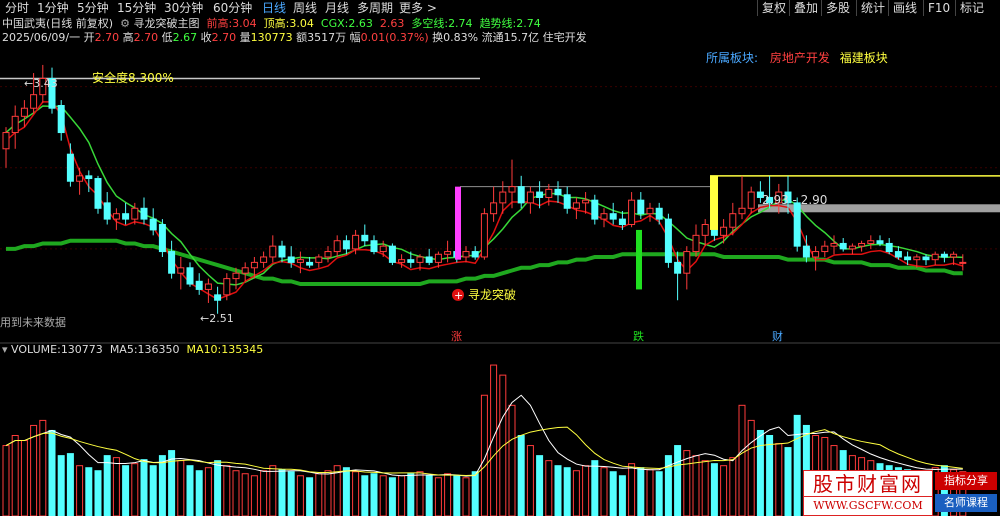 Image resolution: width=1000 pixels, height=516 pixels. What do you see at coordinates (864, 58) in the screenshot?
I see `sector-fujian: 福建板块` at bounding box center [864, 58].